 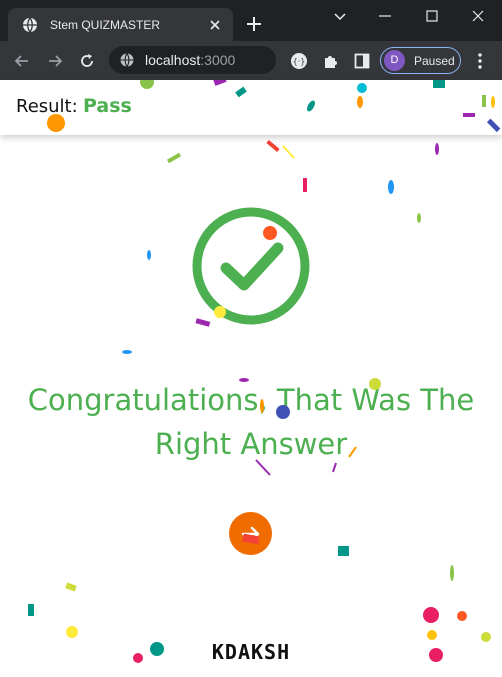 What do you see at coordinates (173, 60) in the screenshot?
I see `url-host: localhost` at bounding box center [173, 60].